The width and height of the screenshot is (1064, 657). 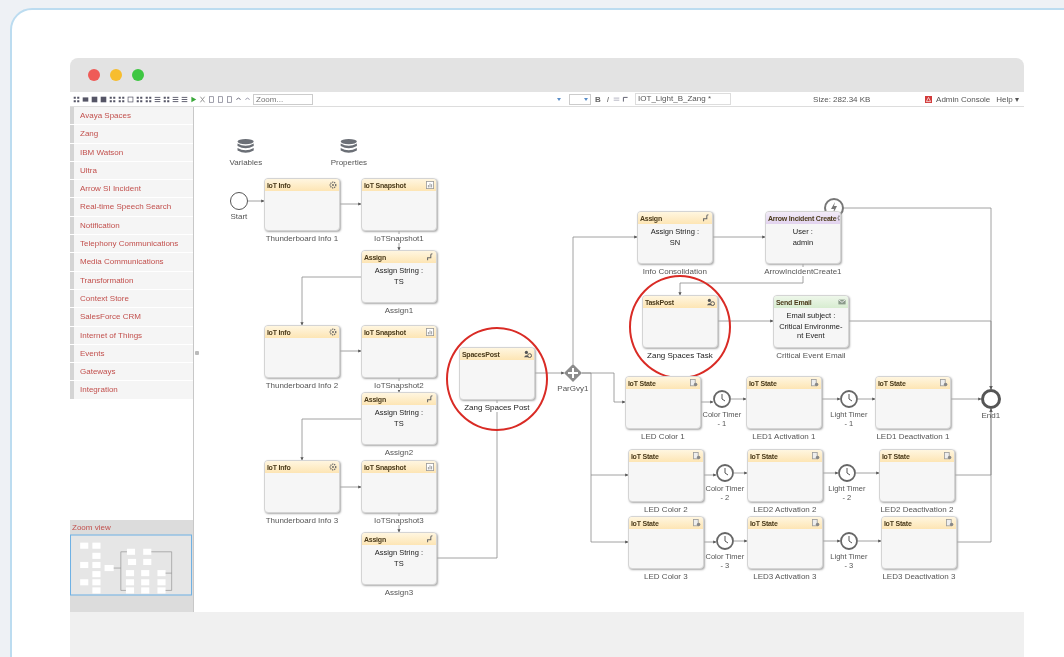 What do you see at coordinates (497, 407) in the screenshot?
I see `node-label: Zang Spaces Post` at bounding box center [497, 407].